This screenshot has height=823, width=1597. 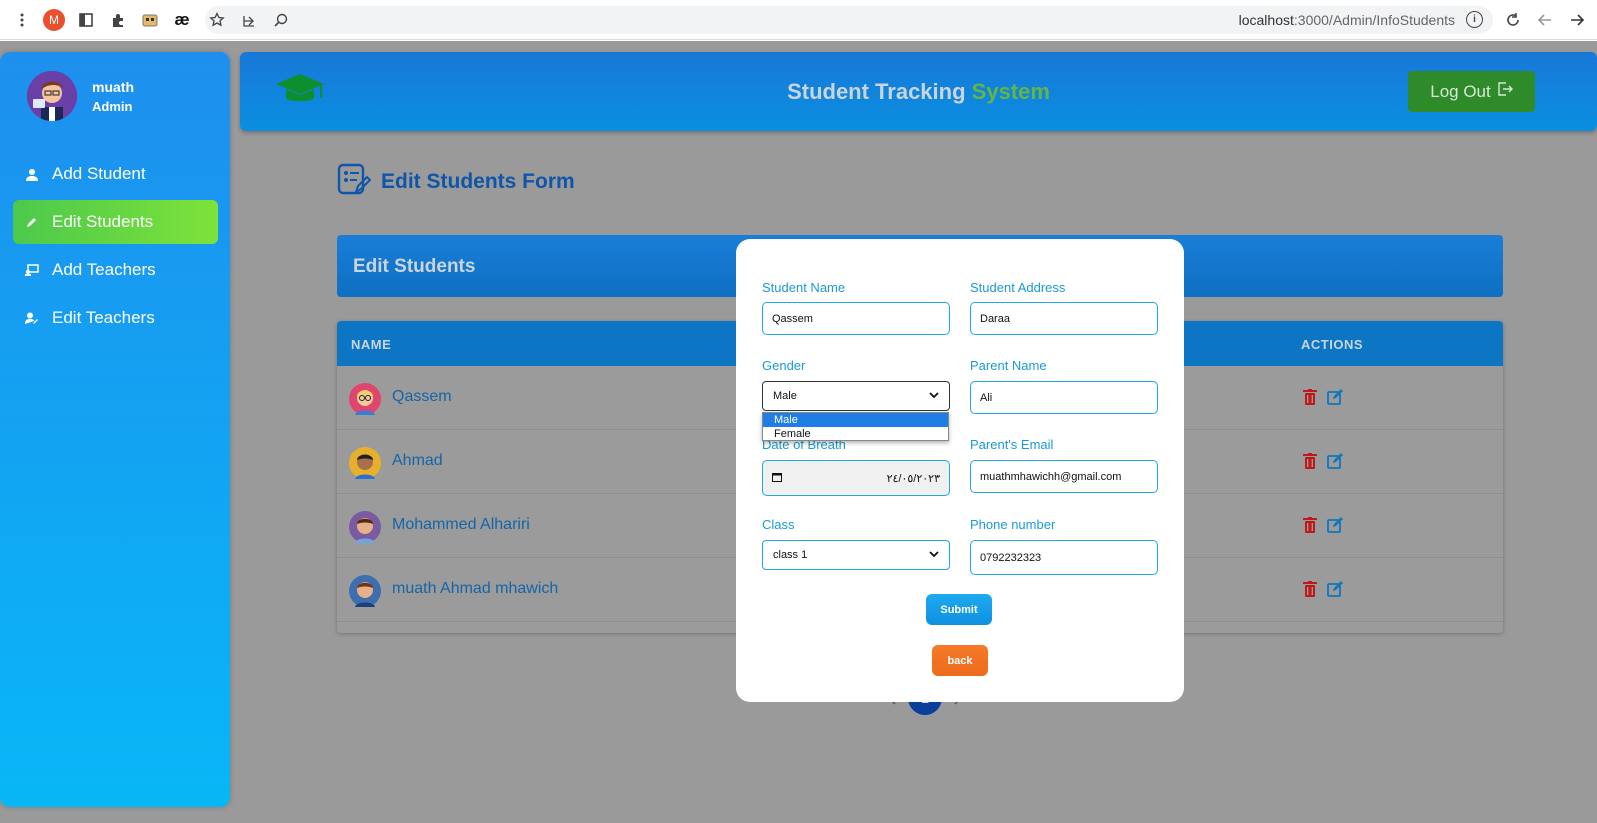 What do you see at coordinates (150, 20) in the screenshot?
I see `extension-robot-icon` at bounding box center [150, 20].